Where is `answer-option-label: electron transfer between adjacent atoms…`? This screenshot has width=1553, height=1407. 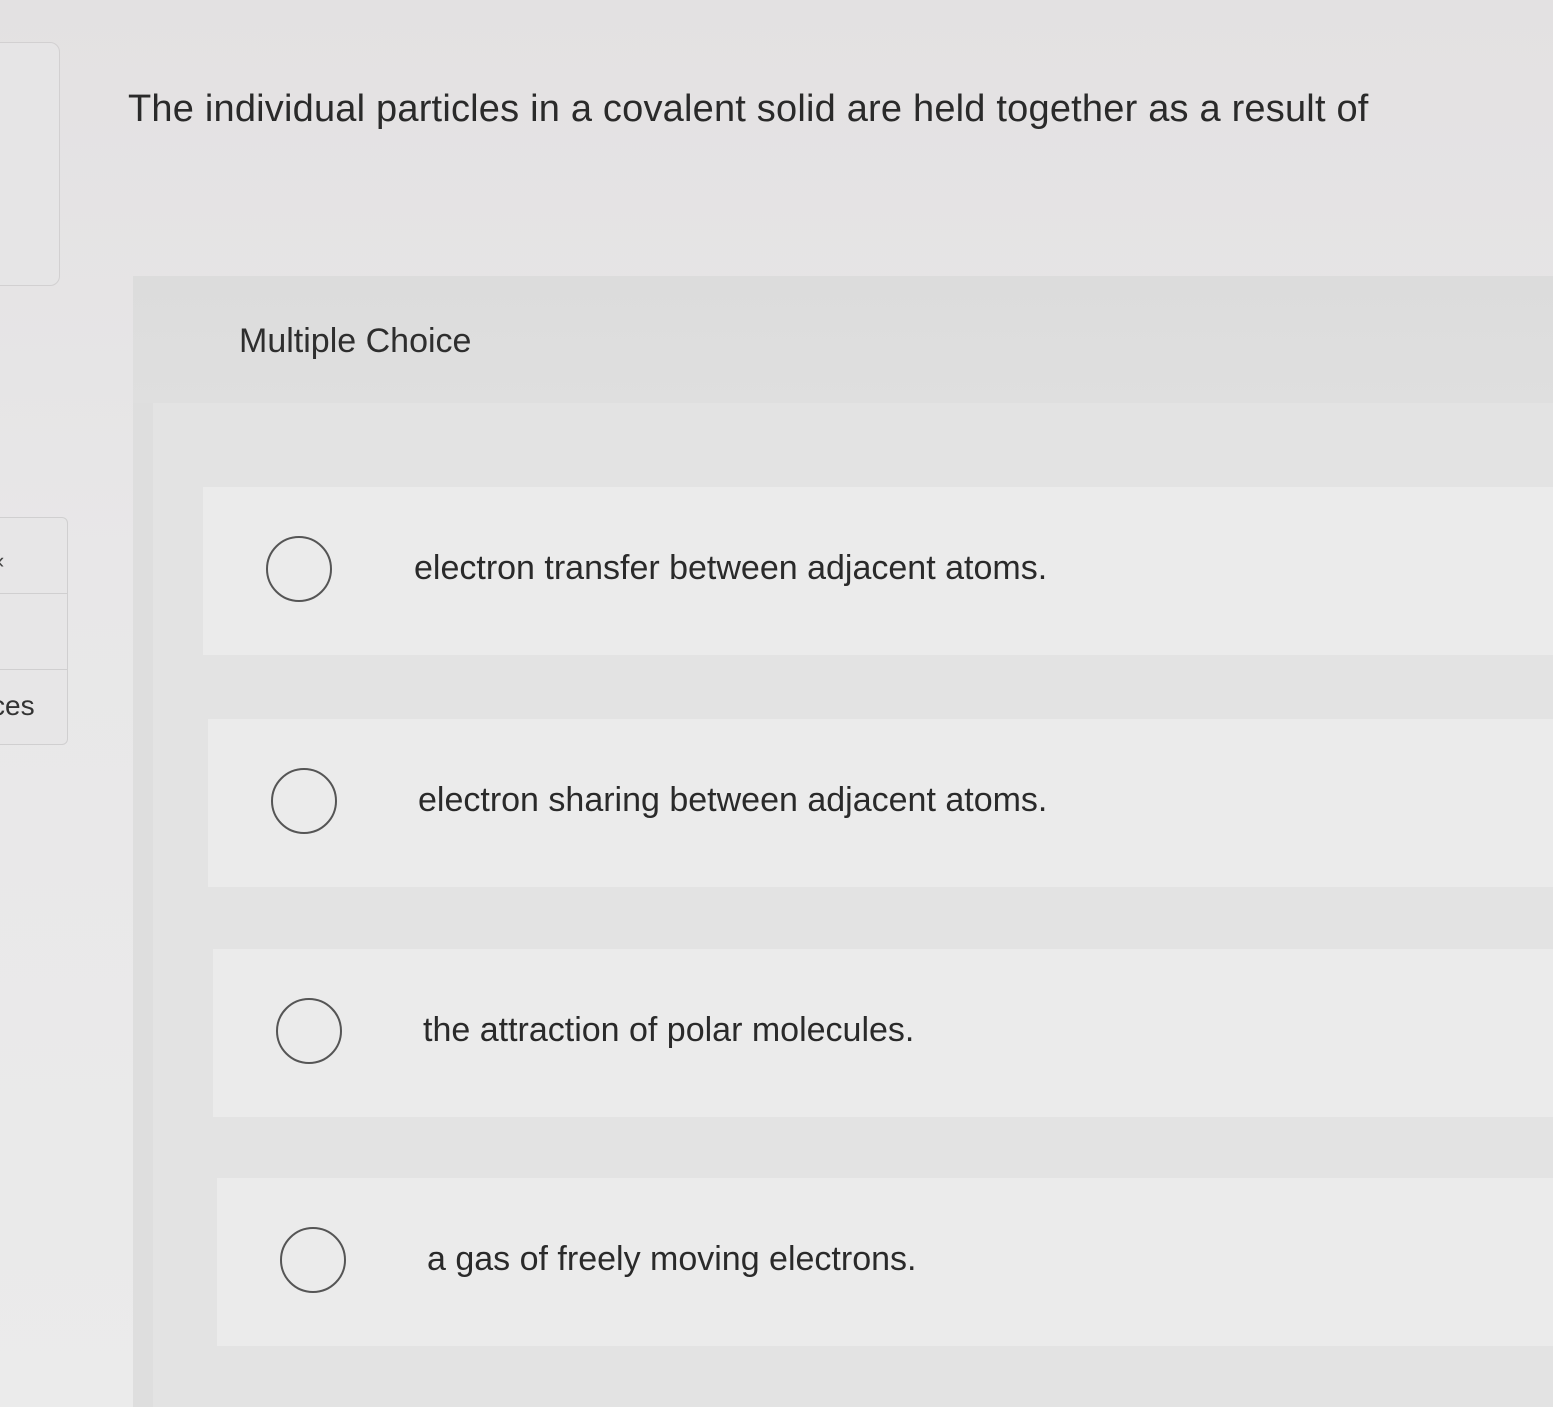 answer-option-label: electron transfer between adjacent atoms… is located at coordinates (731, 568).